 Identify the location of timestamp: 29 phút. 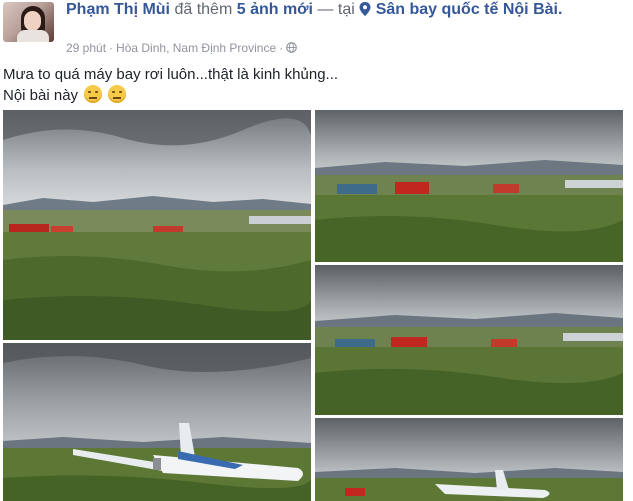
(86, 48).